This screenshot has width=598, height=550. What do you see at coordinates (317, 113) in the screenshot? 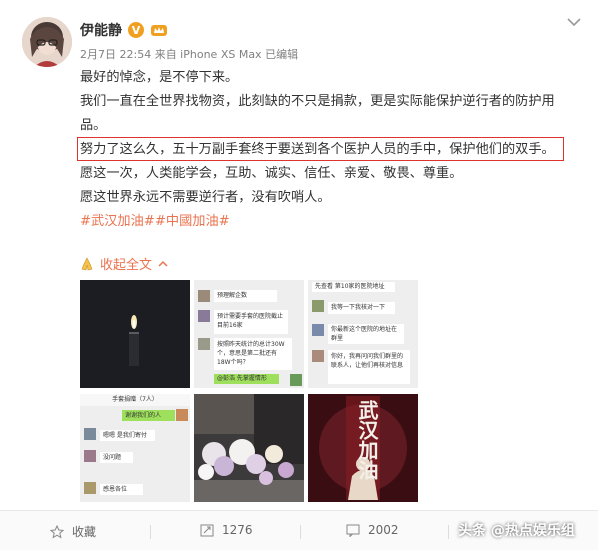
I see `paragraph: 我们一直在全世界找物资，此刻缺的不只是捐款，更是实际能保护逆行者的防护用品。` at bounding box center [317, 113].